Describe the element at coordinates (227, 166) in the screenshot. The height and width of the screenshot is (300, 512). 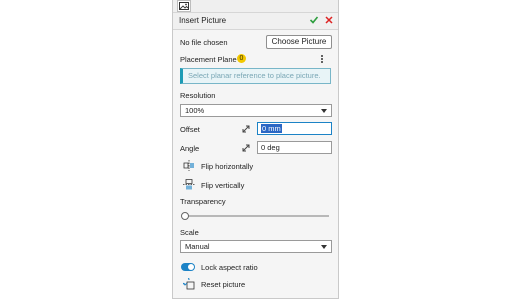
I see `flip-horizontal-label: Flip horizontally` at that location.